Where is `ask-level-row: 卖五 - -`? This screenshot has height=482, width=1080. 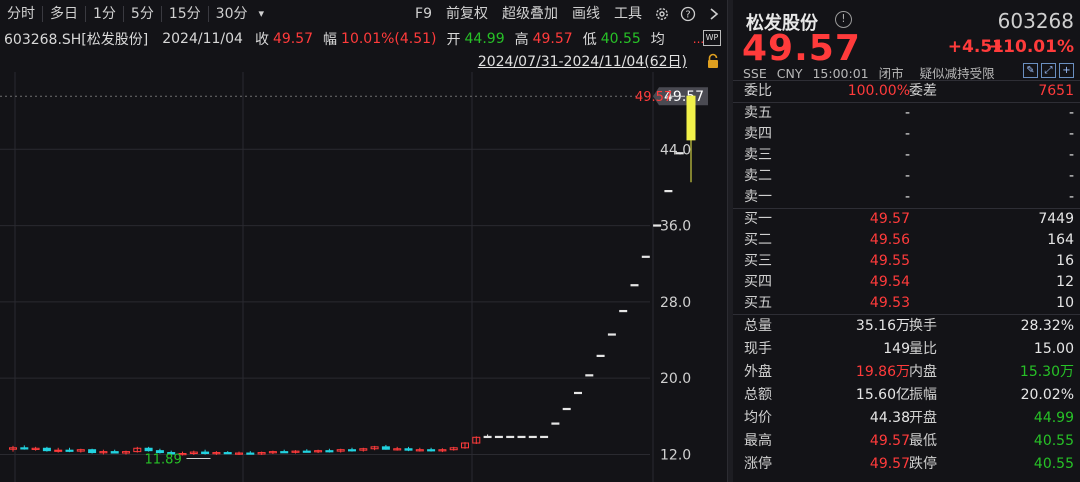 ask-level-row: 卖五 - - is located at coordinates (906, 113).